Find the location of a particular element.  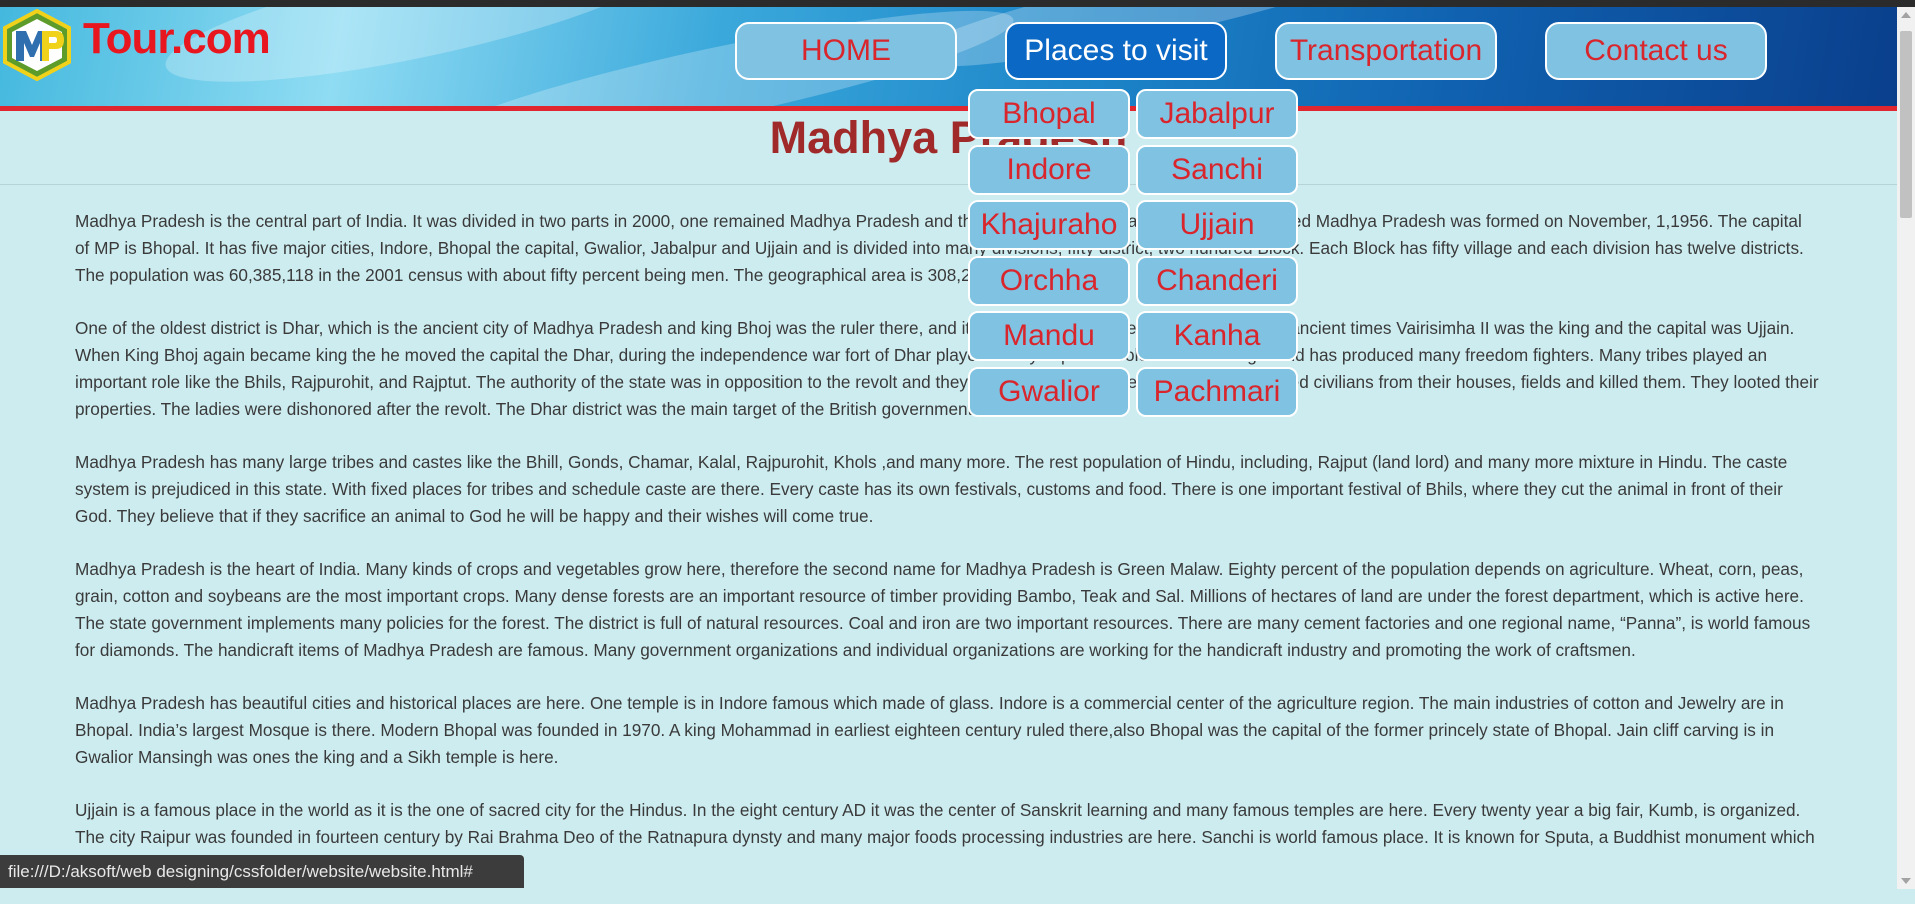

dropdown-item-mandu: Mandu is located at coordinates (1049, 336).